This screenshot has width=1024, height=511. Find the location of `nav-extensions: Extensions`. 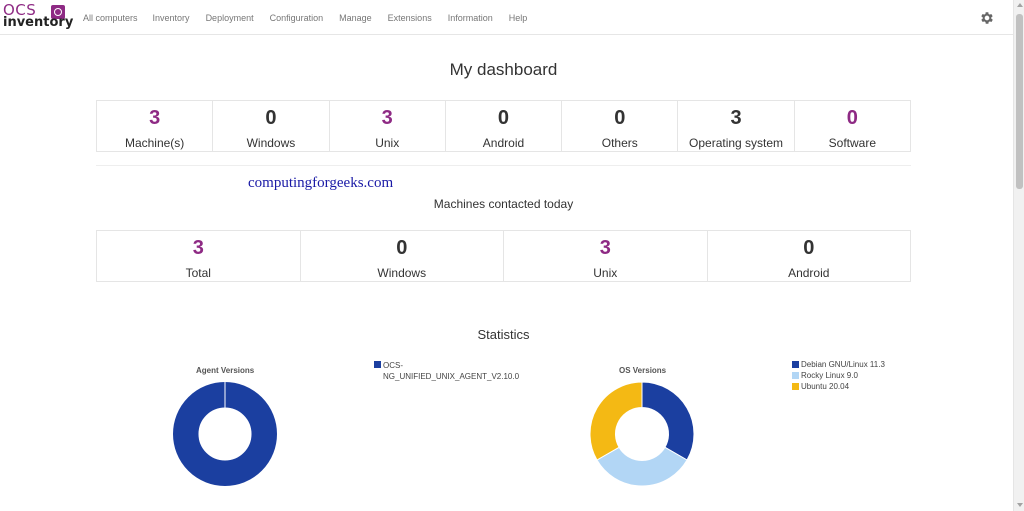

nav-extensions: Extensions is located at coordinates (410, 18).